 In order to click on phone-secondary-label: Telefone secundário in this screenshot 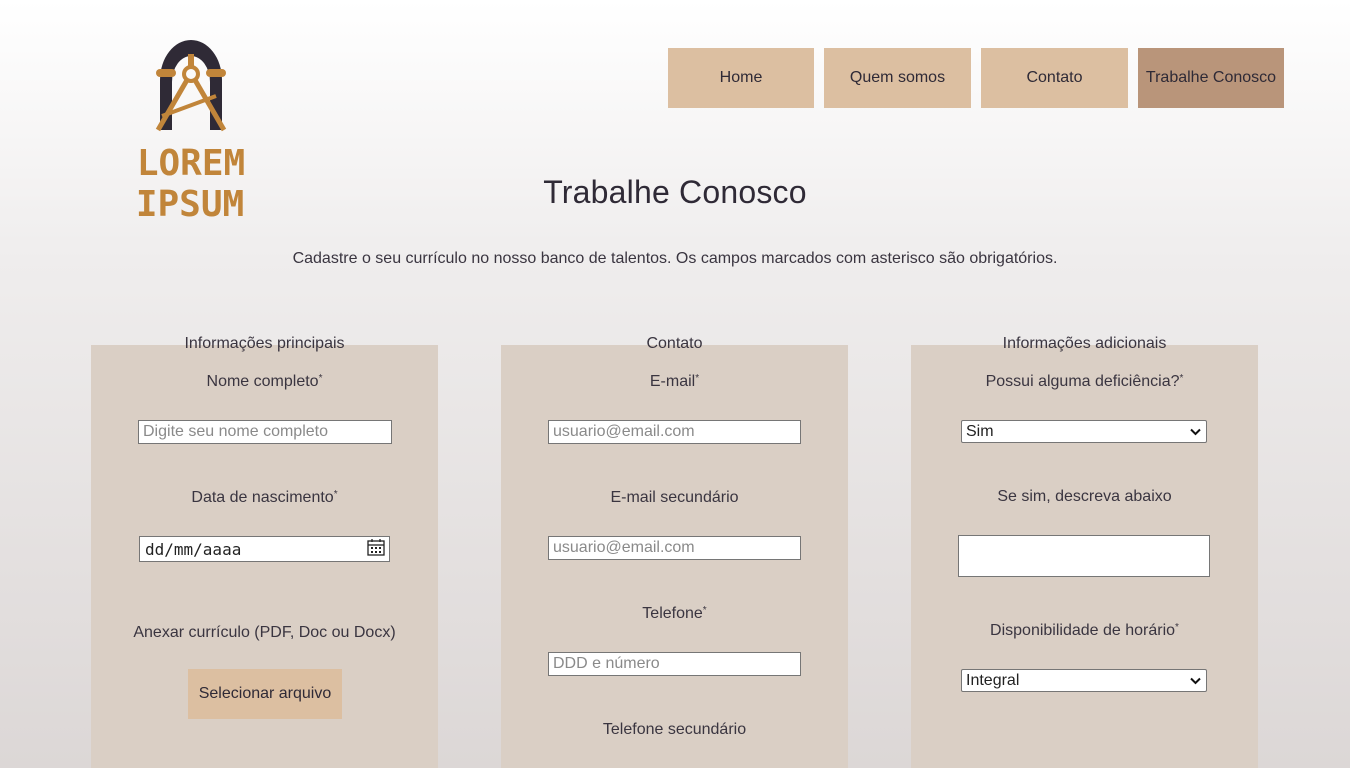, I will do `click(674, 729)`.